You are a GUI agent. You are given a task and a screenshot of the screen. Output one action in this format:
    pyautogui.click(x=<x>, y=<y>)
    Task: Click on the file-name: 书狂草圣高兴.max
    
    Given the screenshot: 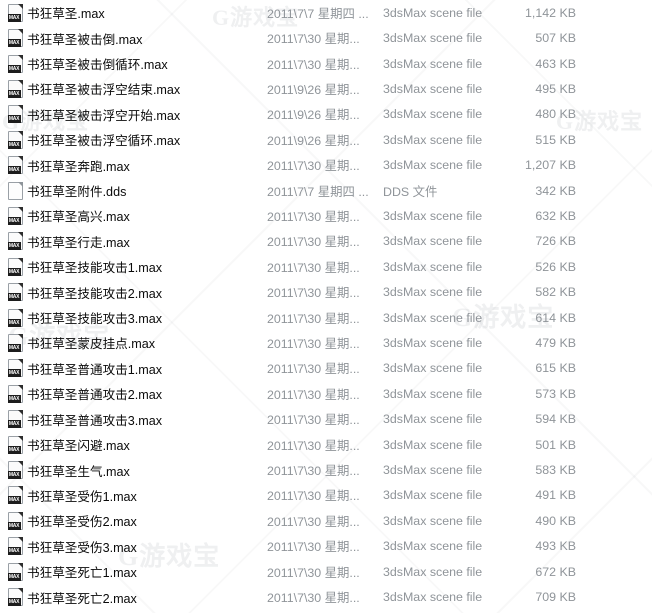 What is the action you would take?
    pyautogui.click(x=78, y=217)
    